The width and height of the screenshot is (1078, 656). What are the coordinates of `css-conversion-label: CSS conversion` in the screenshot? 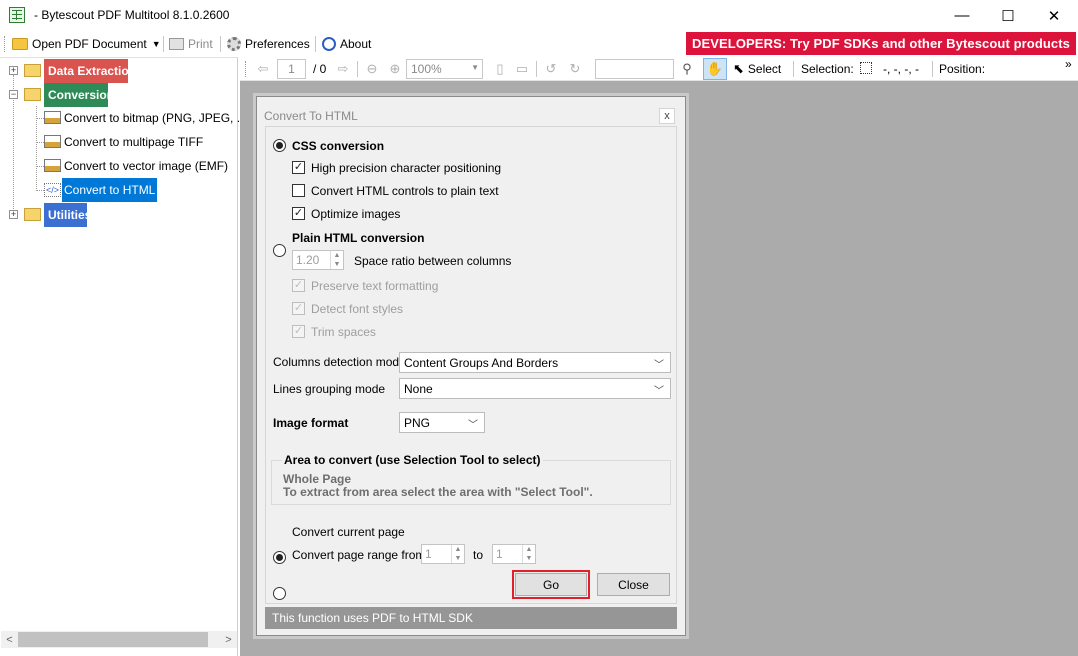 It's located at (338, 146).